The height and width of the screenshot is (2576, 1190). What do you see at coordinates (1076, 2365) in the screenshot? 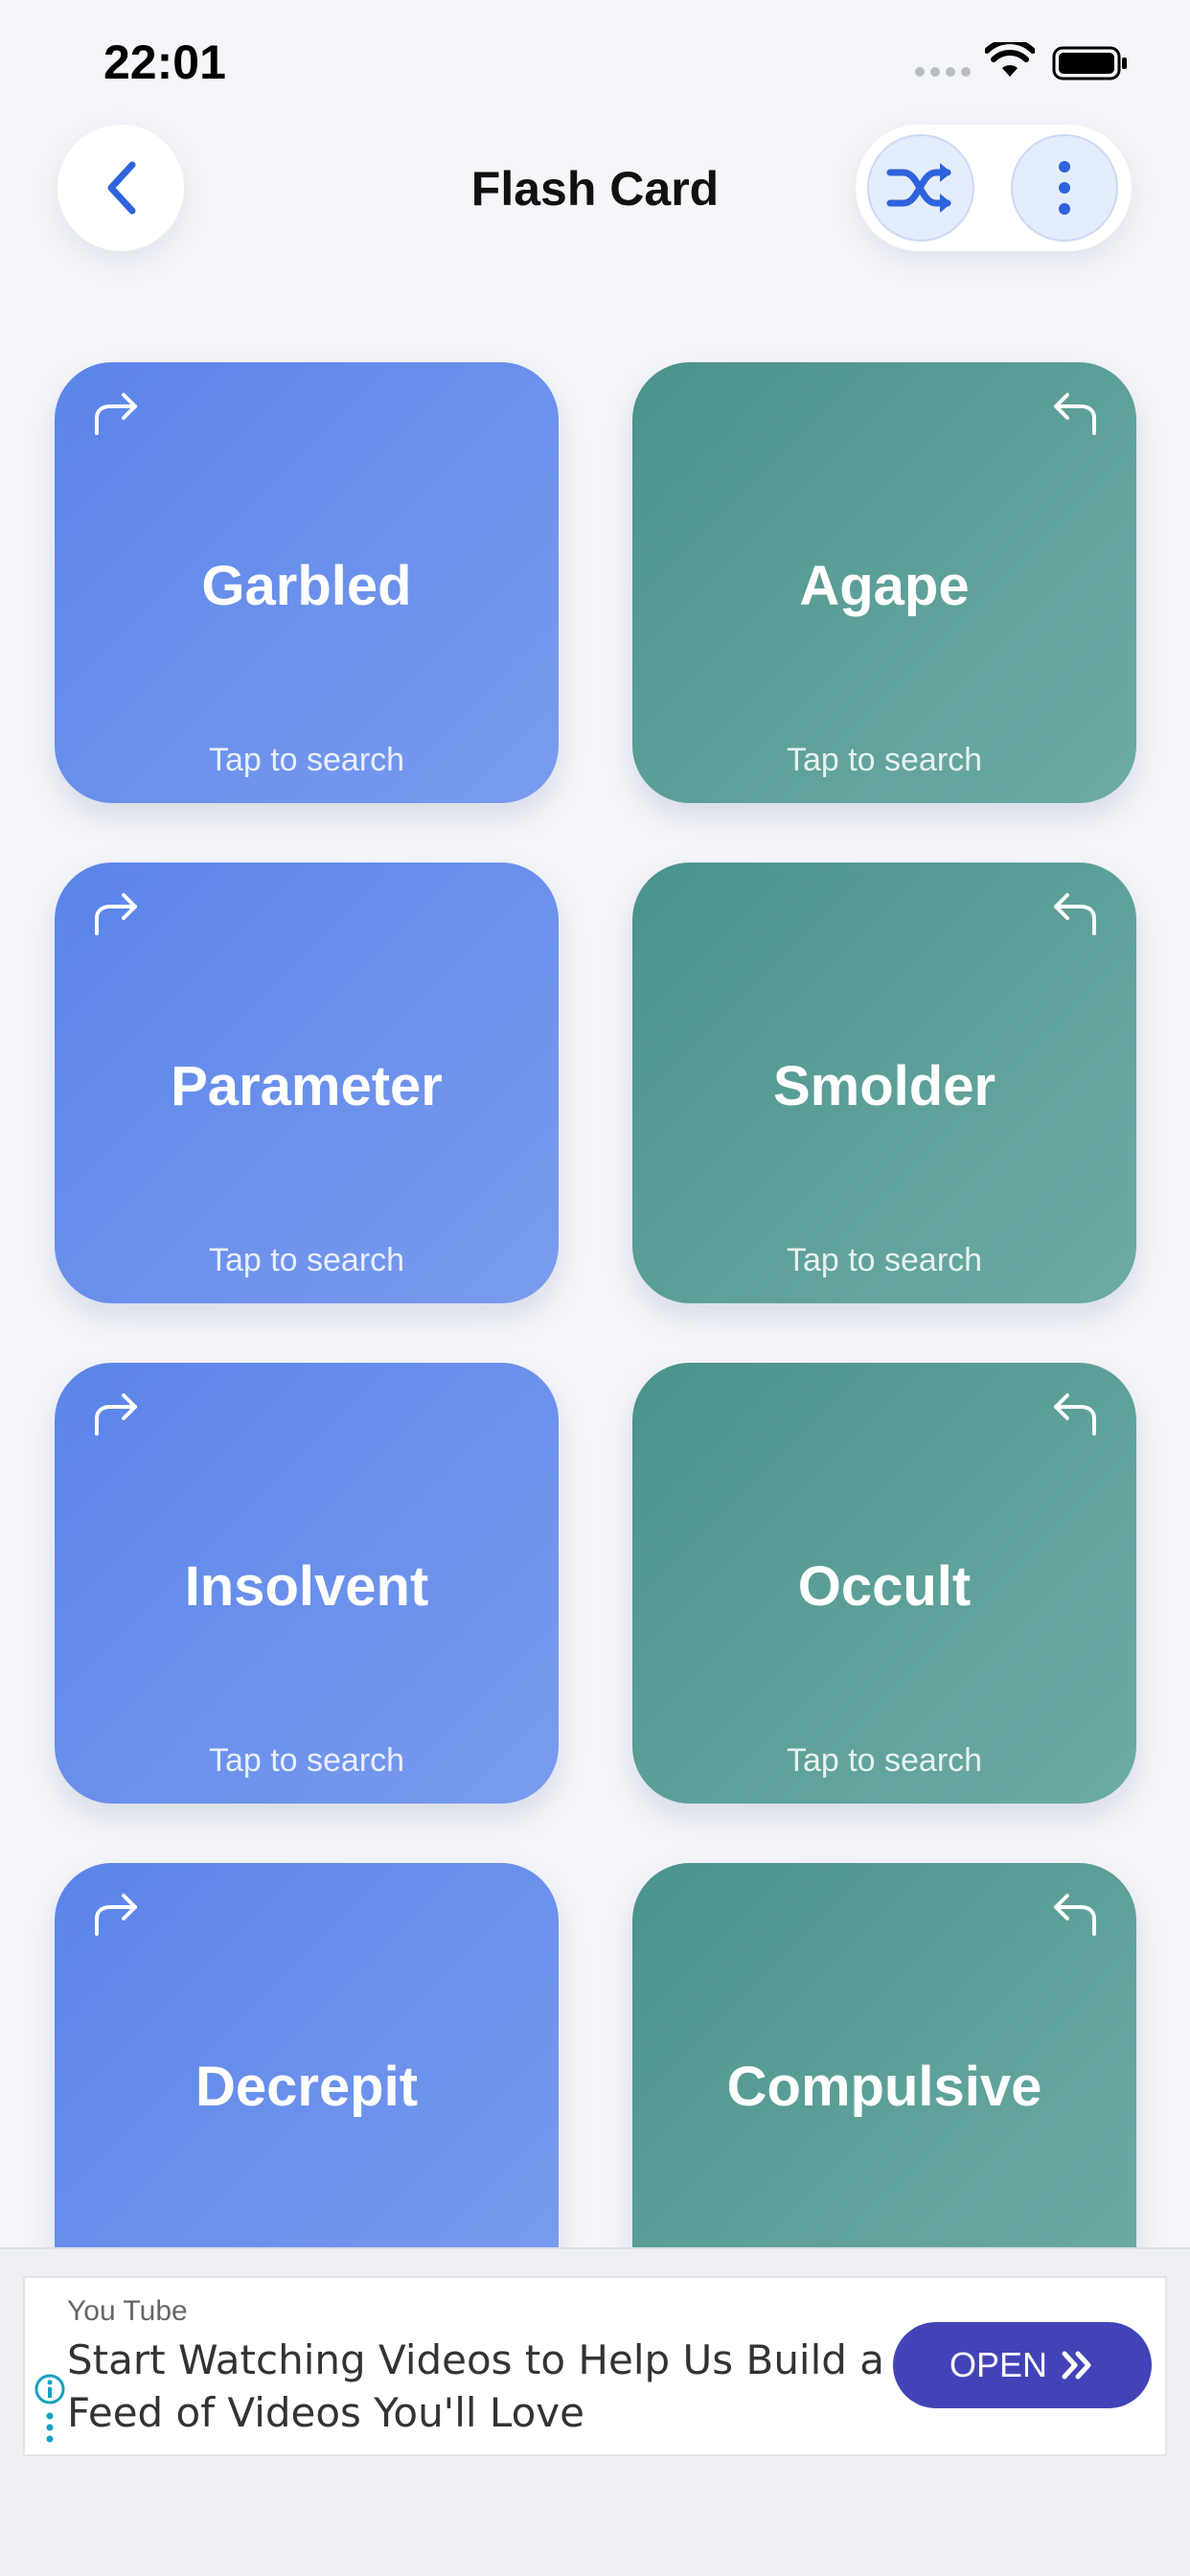
I see `double-chevron-right-icon` at bounding box center [1076, 2365].